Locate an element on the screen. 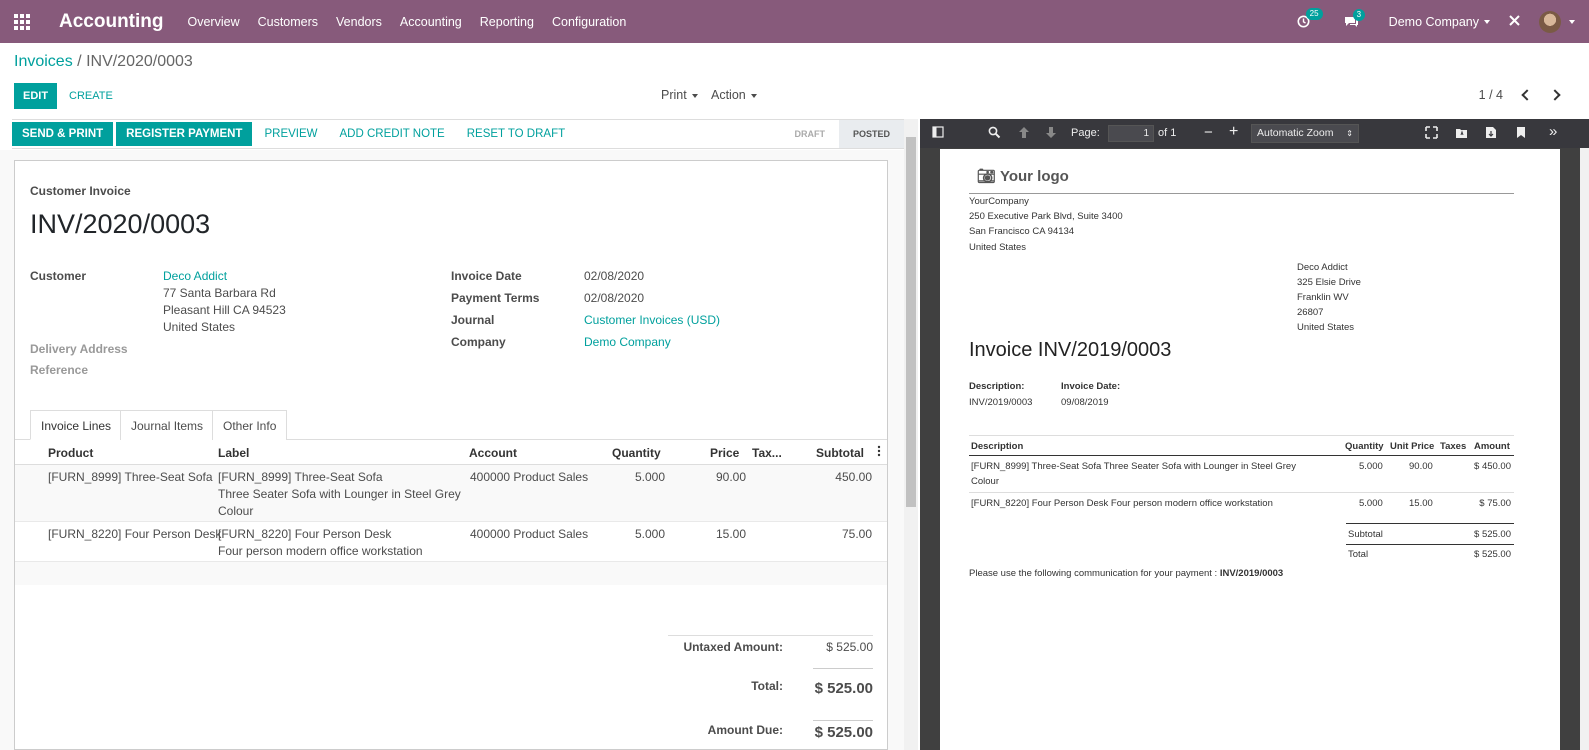 Image resolution: width=1589 pixels, height=750 pixels. register-payment-button: REGISTER PAYMENT is located at coordinates (184, 134).